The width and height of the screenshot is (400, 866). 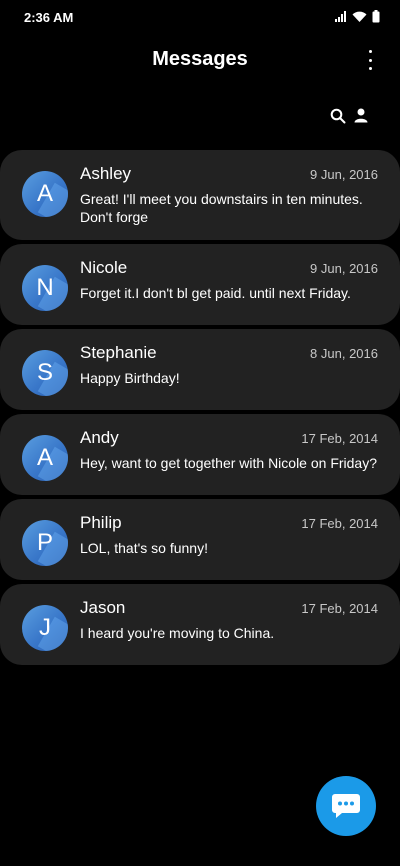 I want to click on conversation-content: Stephanie 8 Jun, 2016 Happy Birthday!, so click(x=229, y=365).